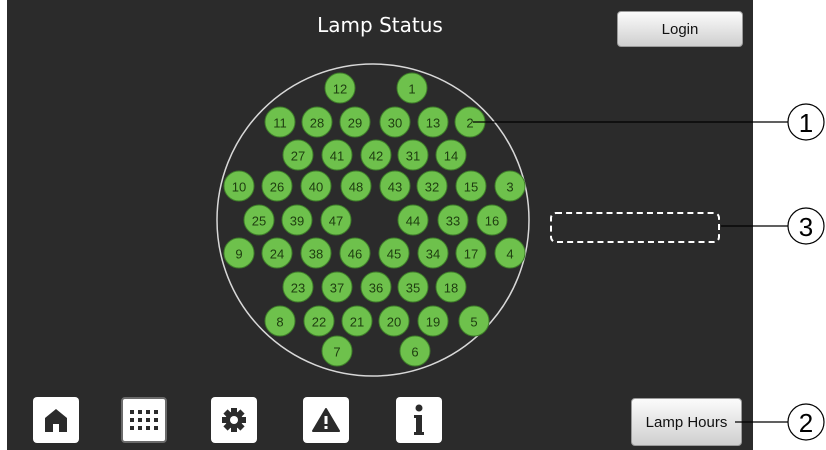 Image resolution: width=826 pixels, height=450 pixels. I want to click on callout-2-number: 2, so click(806, 423).